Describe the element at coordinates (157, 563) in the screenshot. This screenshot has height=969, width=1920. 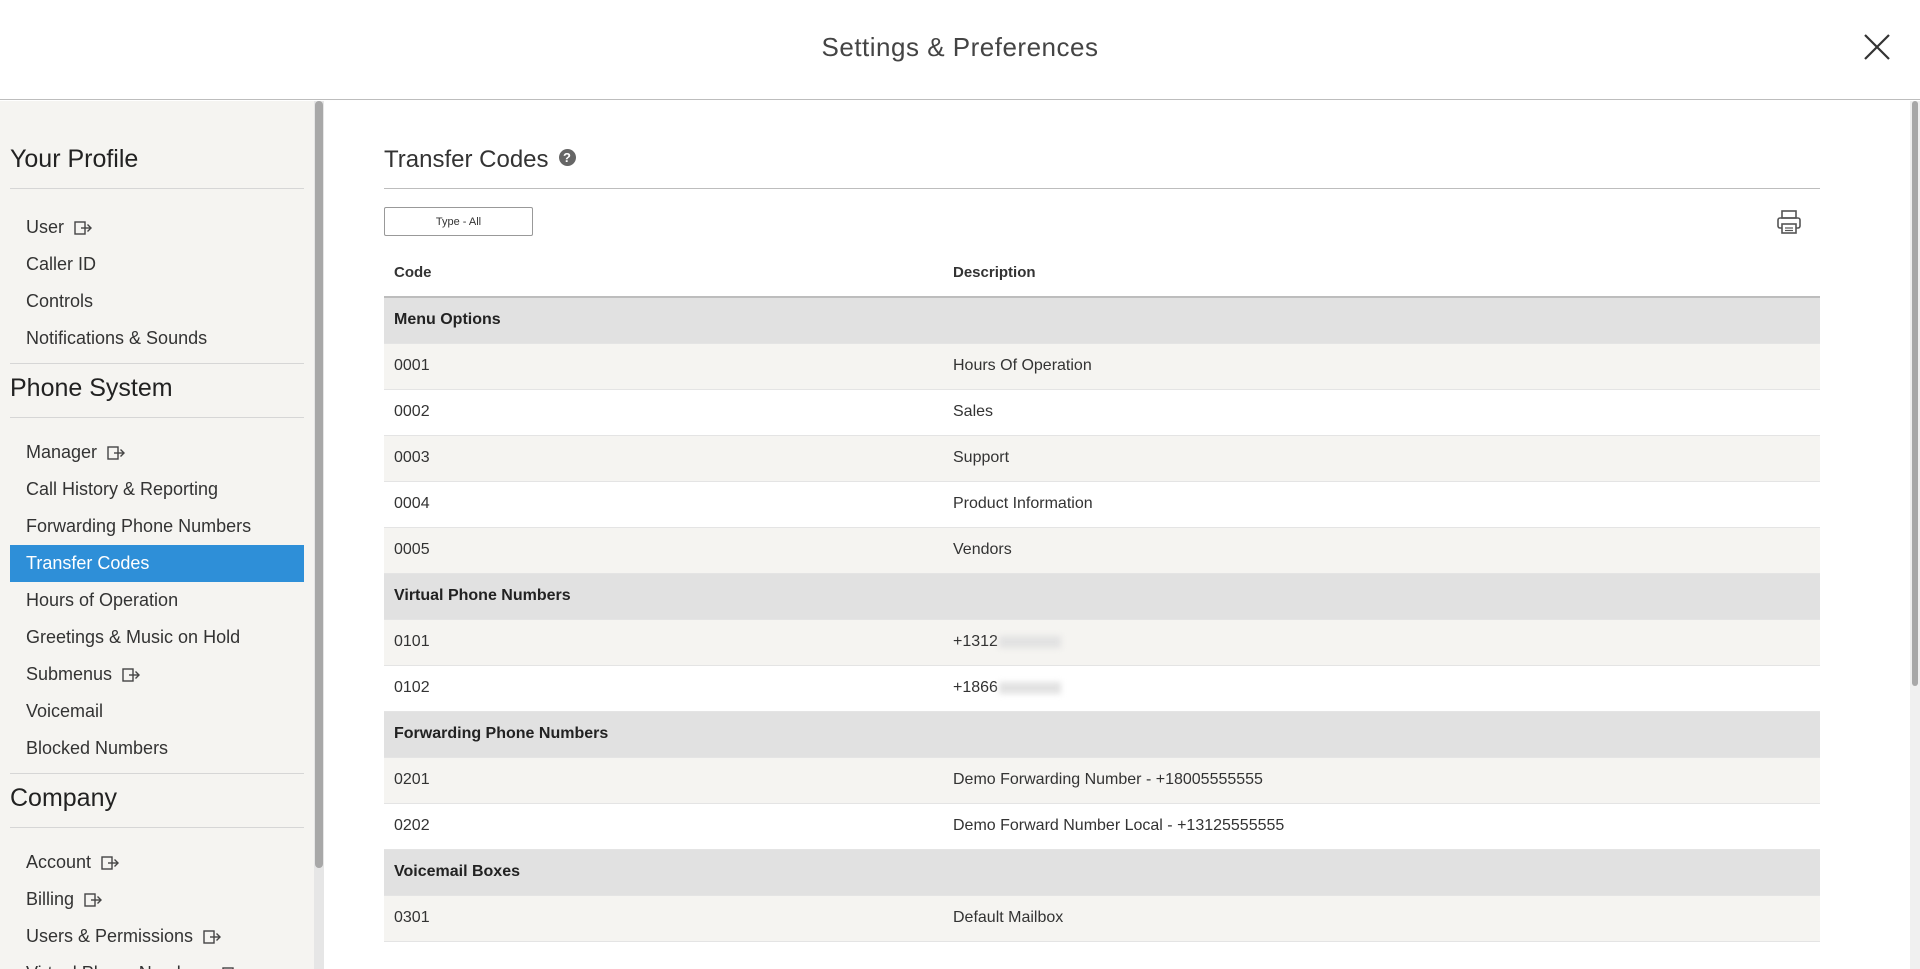
I see `sidebar-item-transfer-codes: Transfer Codes` at that location.